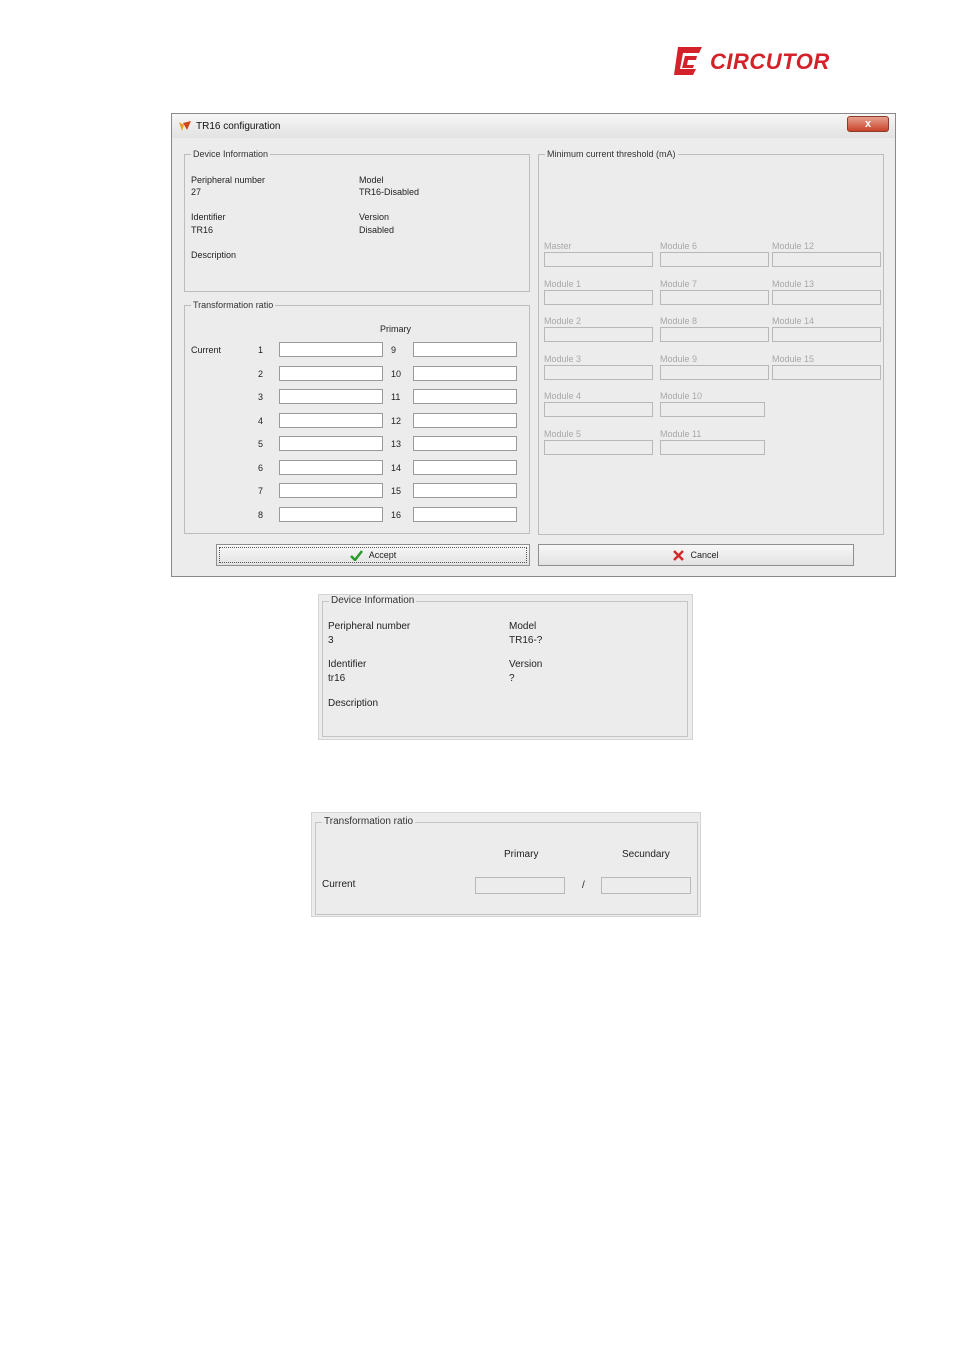 This screenshot has height=1350, width=954. I want to click on current-label: Current, so click(206, 350).